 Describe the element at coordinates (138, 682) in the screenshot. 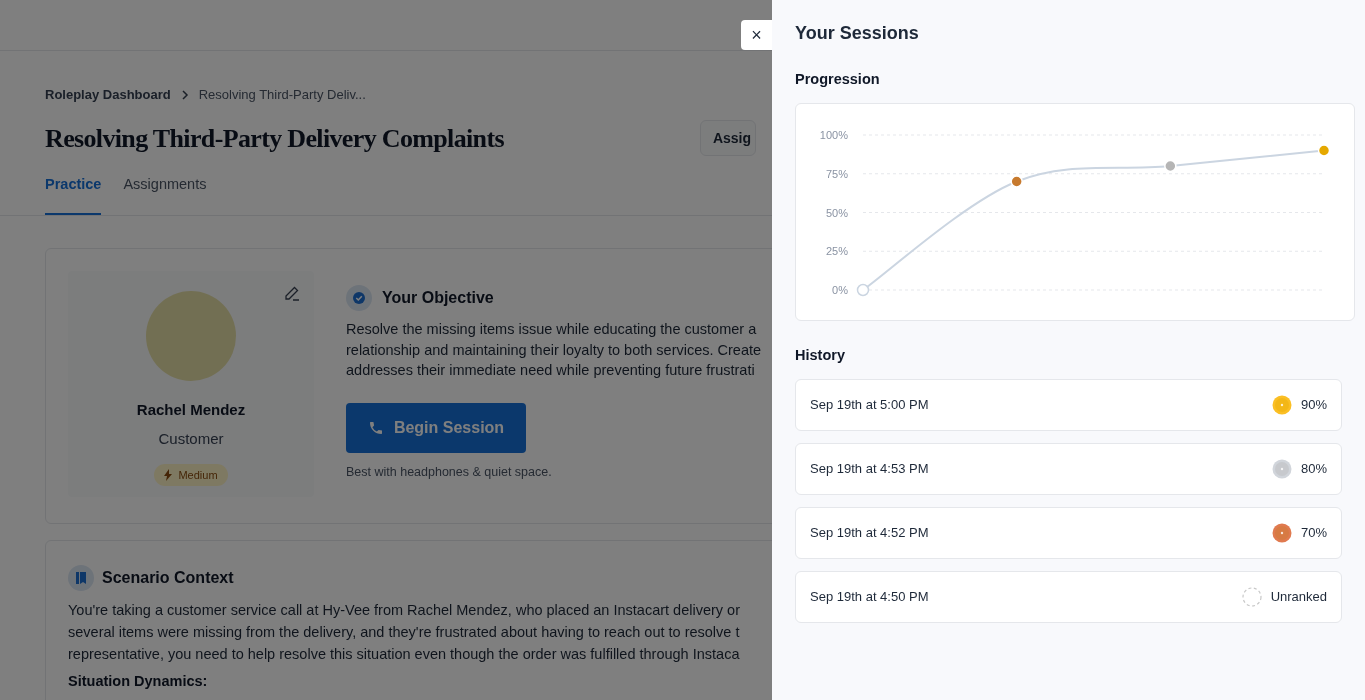

I see `subheading: Situation Dynamics:` at that location.